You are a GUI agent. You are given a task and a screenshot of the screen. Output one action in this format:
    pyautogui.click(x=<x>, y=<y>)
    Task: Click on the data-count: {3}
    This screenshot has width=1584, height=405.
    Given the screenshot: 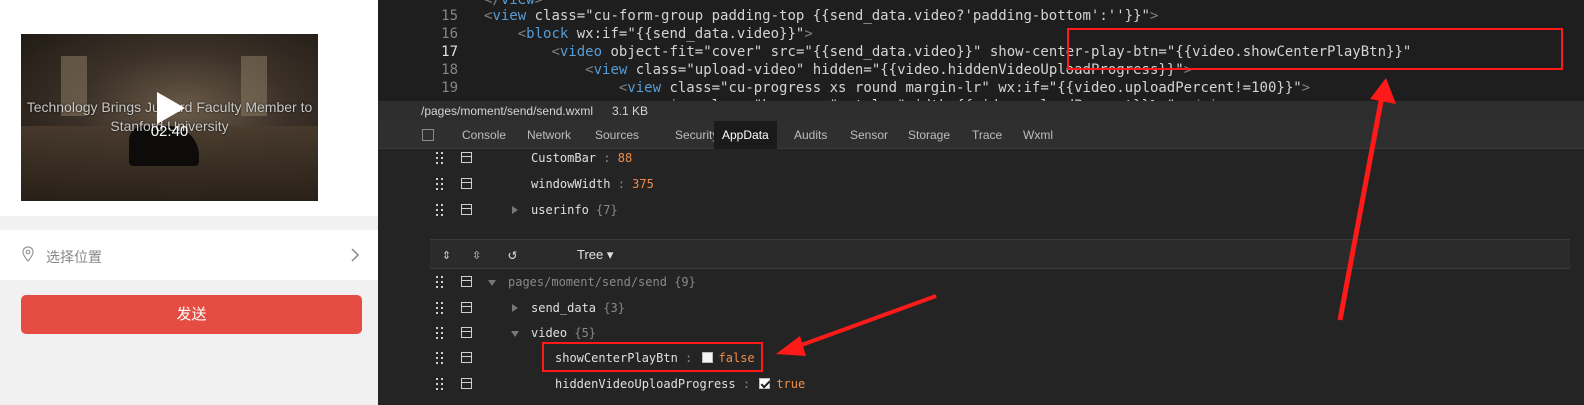 What is the action you would take?
    pyautogui.click(x=614, y=308)
    